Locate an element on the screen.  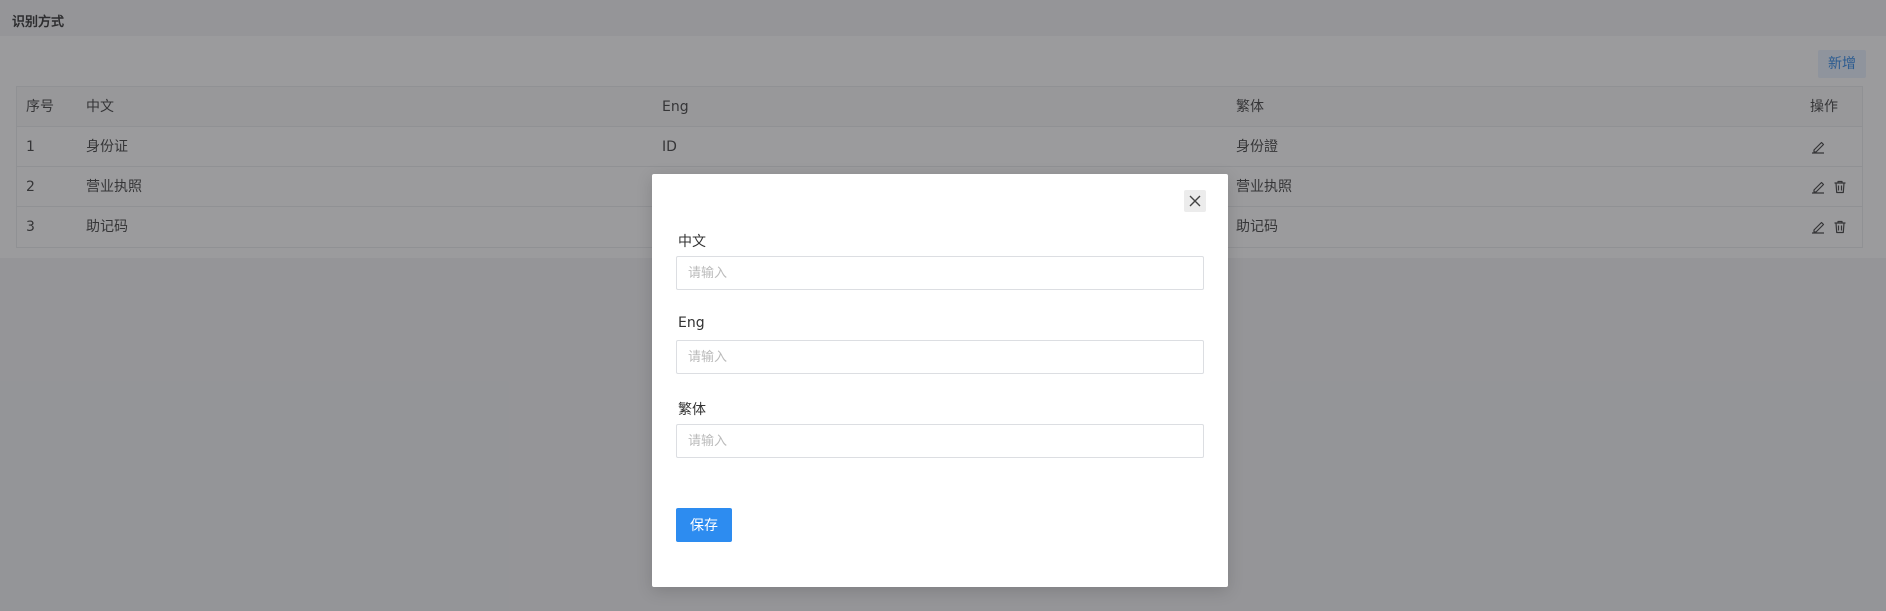
close-button is located at coordinates (1195, 201).